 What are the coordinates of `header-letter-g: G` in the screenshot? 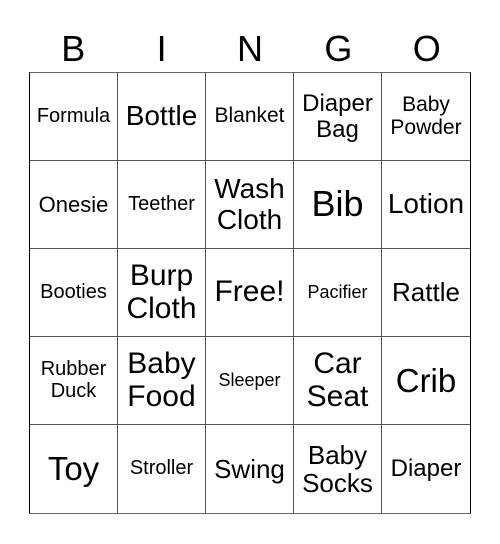 It's located at (338, 48).